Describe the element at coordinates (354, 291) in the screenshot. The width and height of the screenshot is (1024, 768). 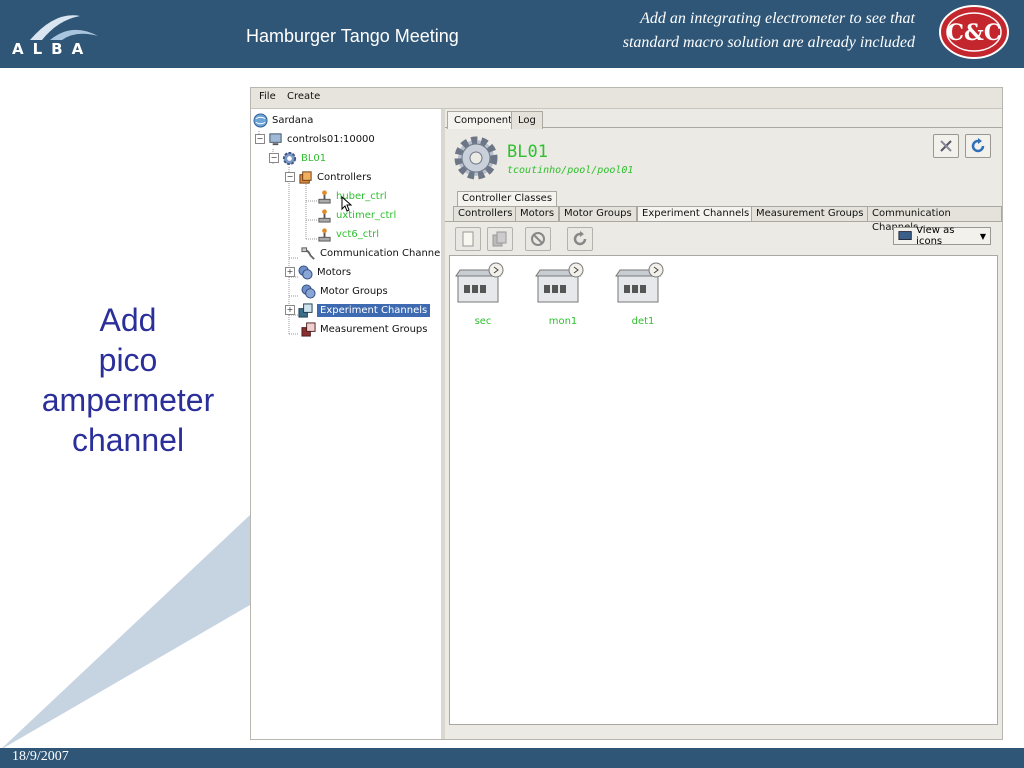
I see `tree-item-label: Motor Groups` at that location.